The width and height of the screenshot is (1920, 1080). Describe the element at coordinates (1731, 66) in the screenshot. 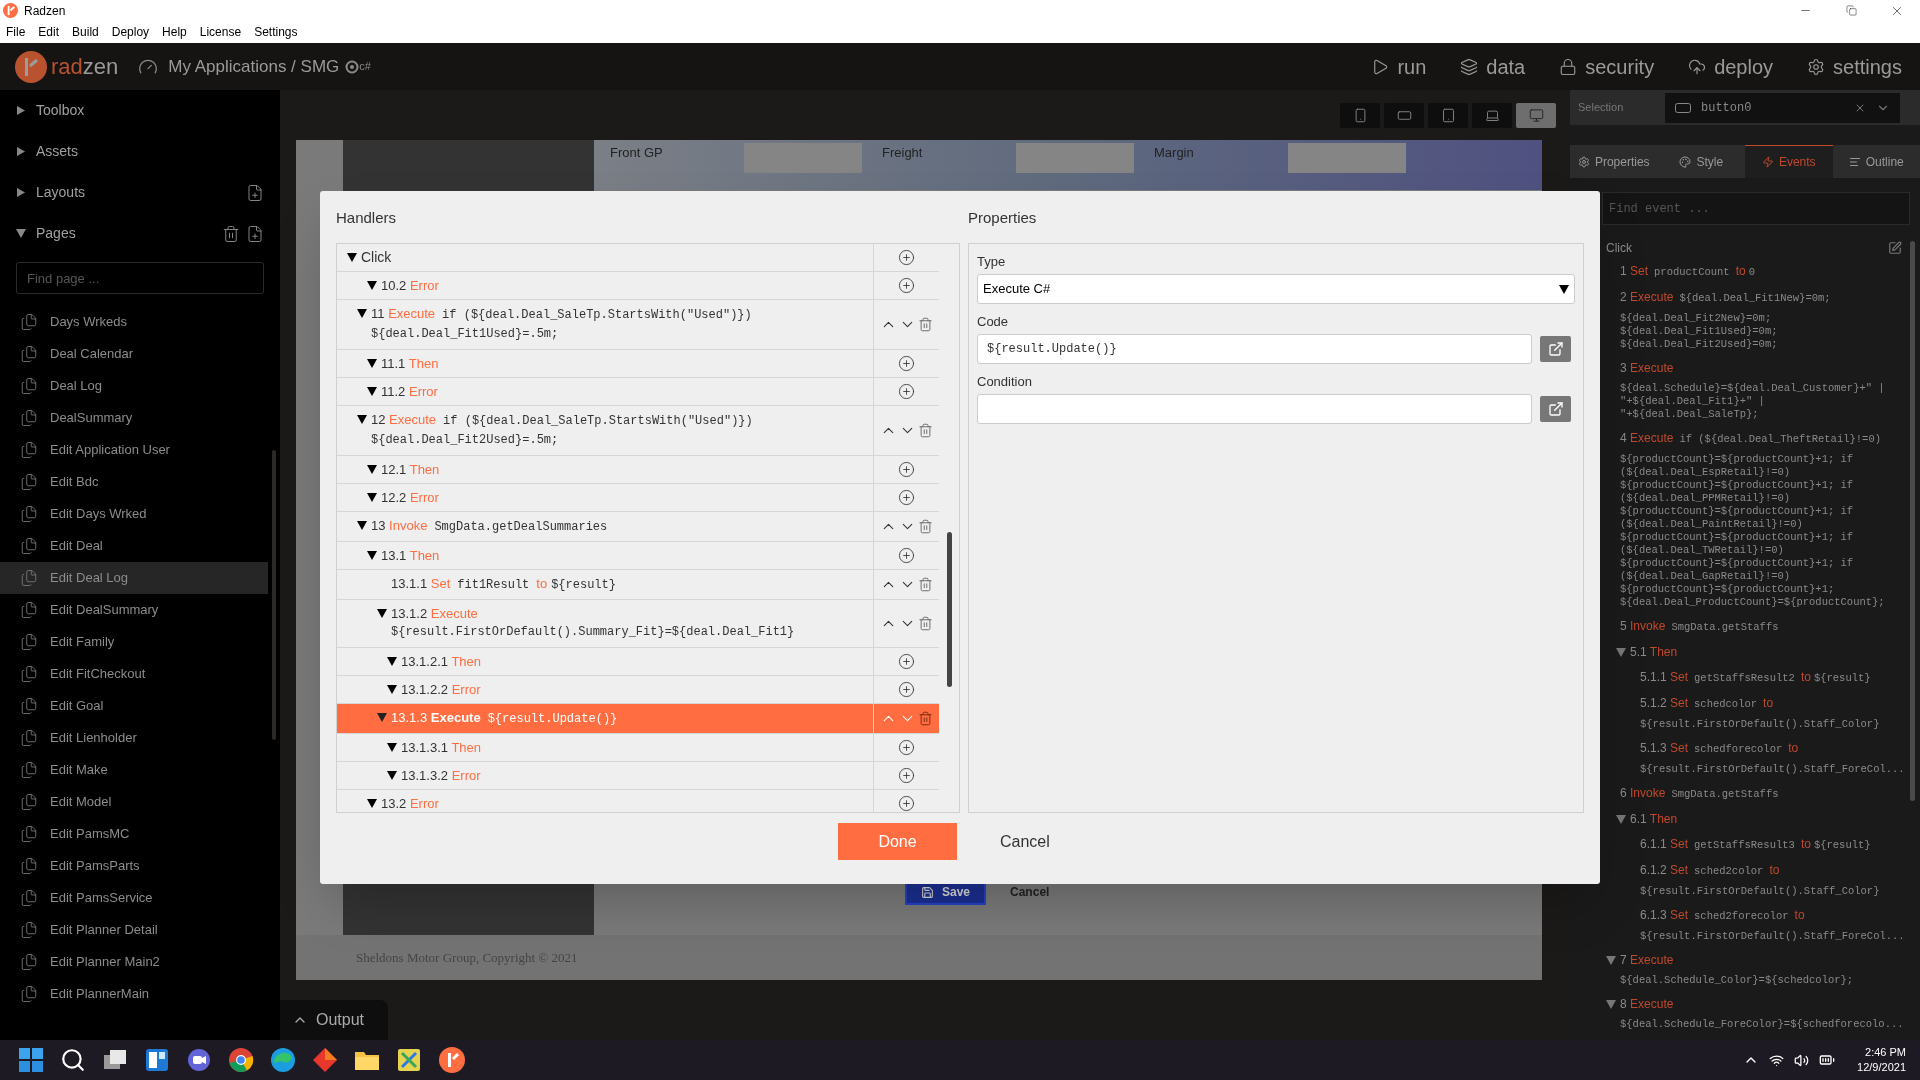

I see `nav-link: deploy` at that location.